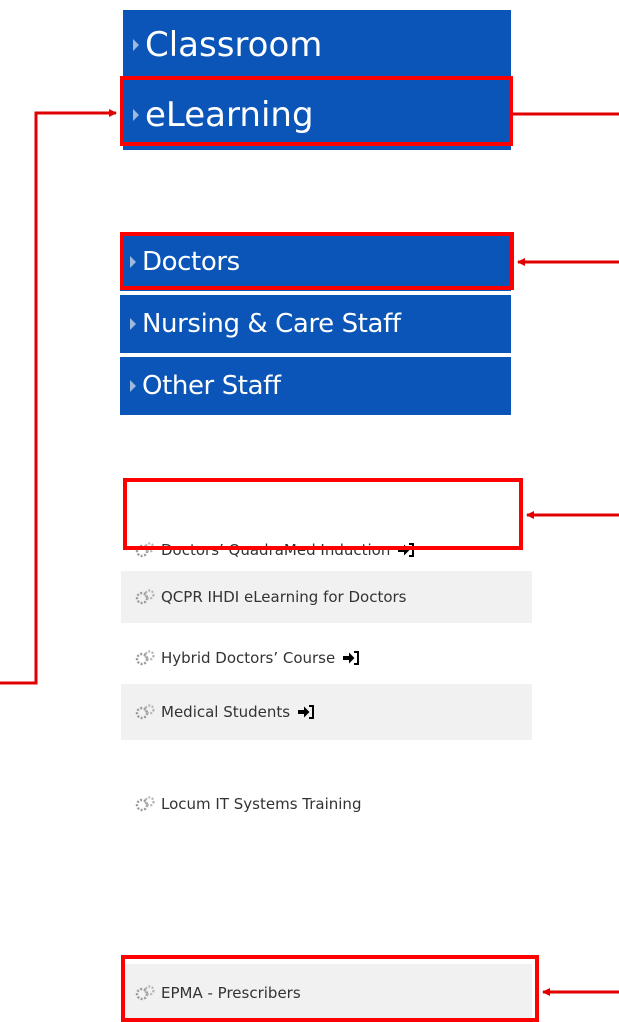 The width and height of the screenshot is (619, 1022). What do you see at coordinates (248, 658) in the screenshot?
I see `course-label: Hybrid Doctors’ Course` at bounding box center [248, 658].